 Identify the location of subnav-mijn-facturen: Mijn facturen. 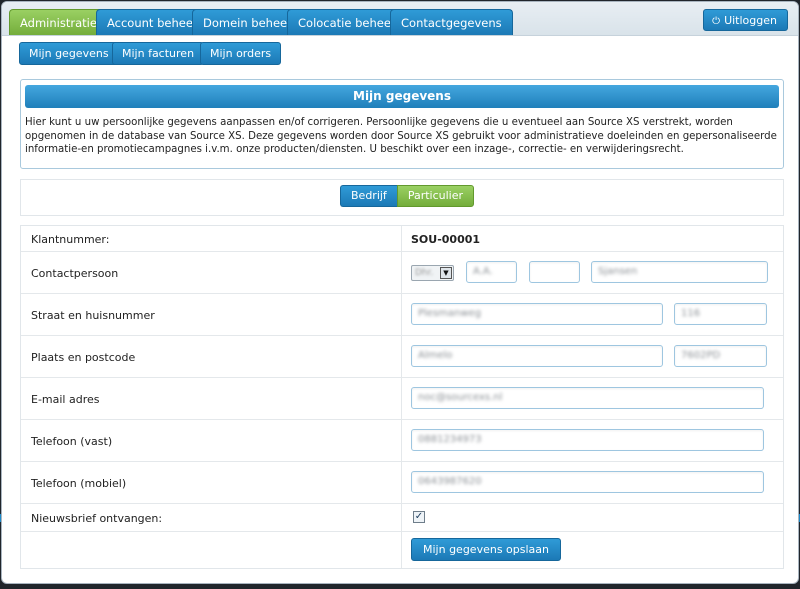
(158, 53).